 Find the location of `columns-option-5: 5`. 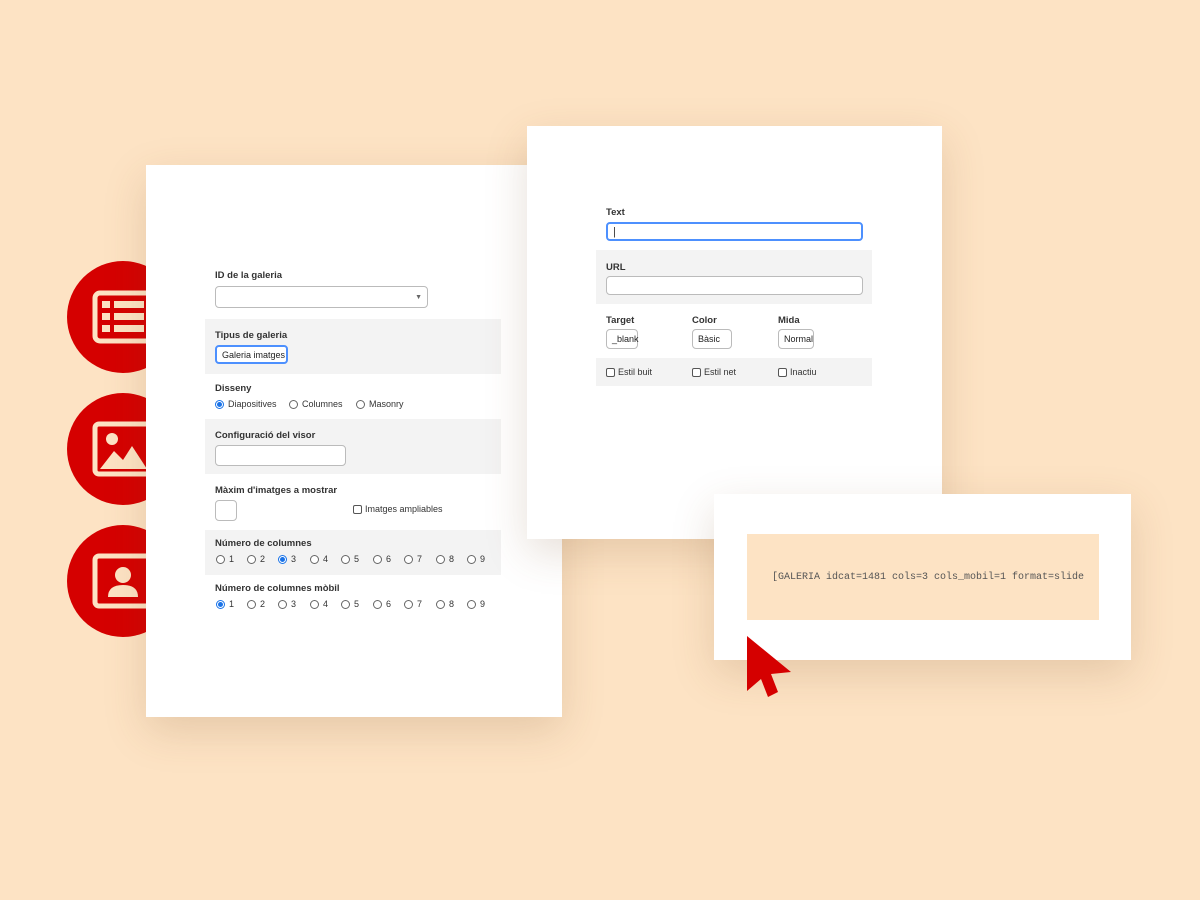

columns-option-5: 5 is located at coordinates (350, 559).